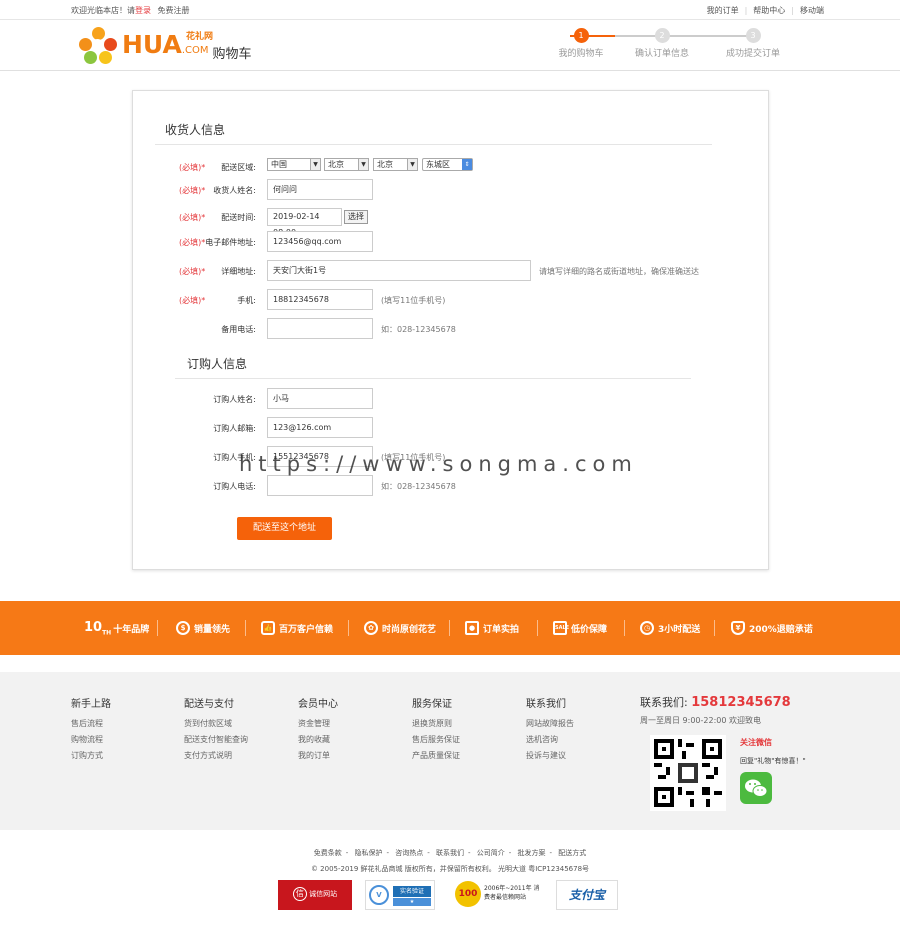  I want to click on trusted-site-text: 2006年~2011年 消费者最信赖网站, so click(514, 893).